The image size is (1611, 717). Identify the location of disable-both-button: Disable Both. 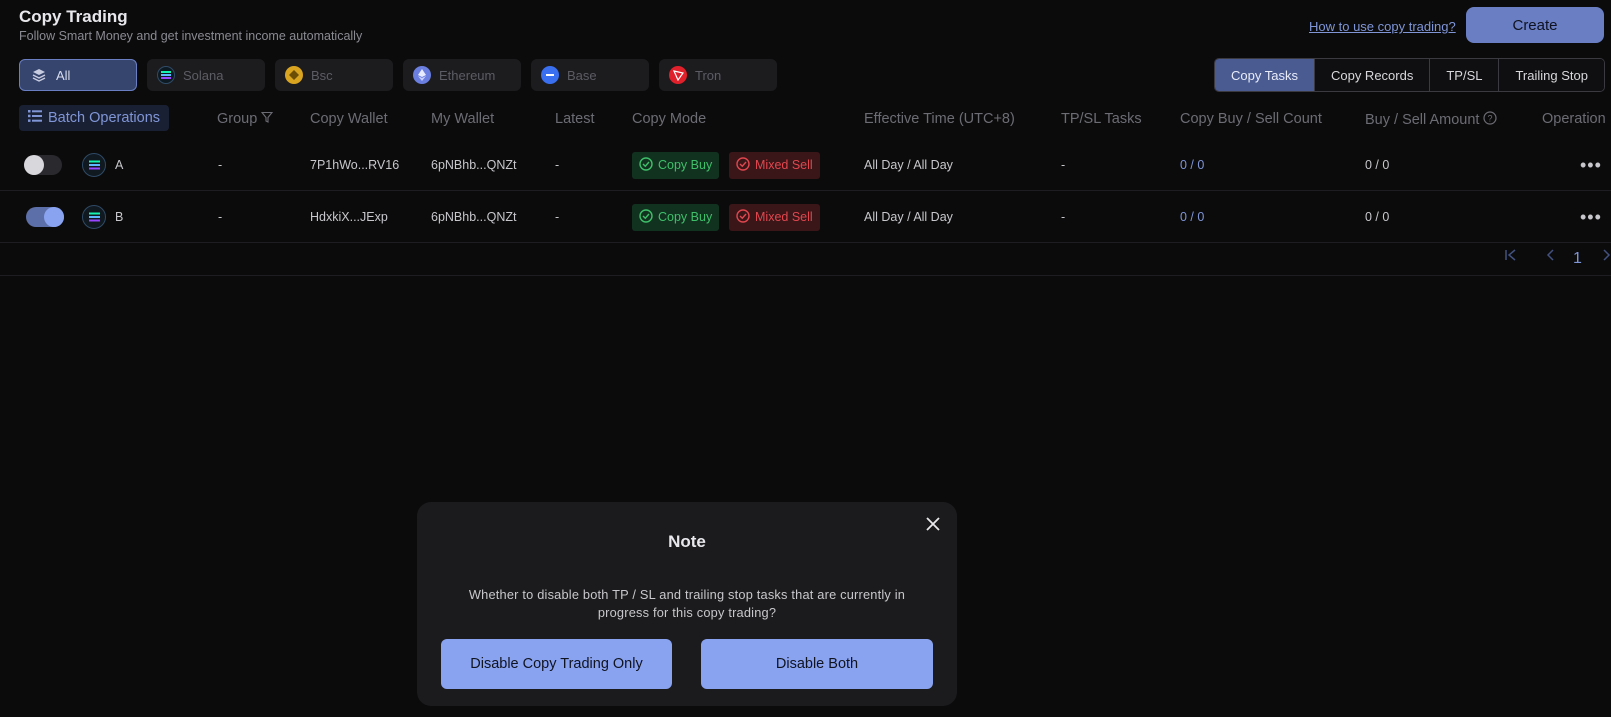
(817, 664).